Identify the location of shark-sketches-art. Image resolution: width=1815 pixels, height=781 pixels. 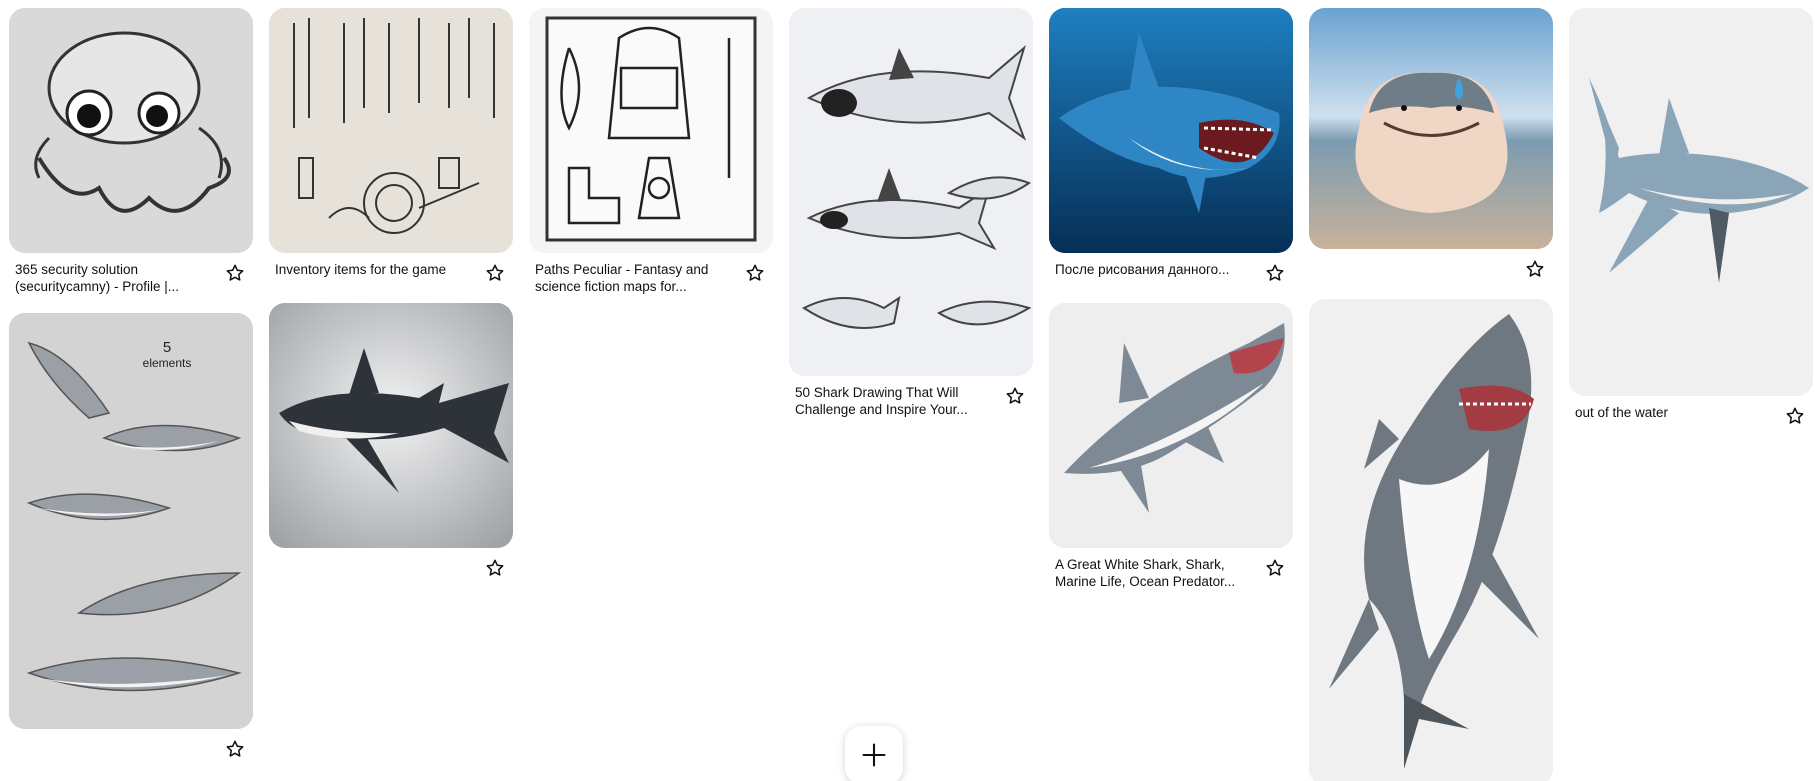
(911, 192).